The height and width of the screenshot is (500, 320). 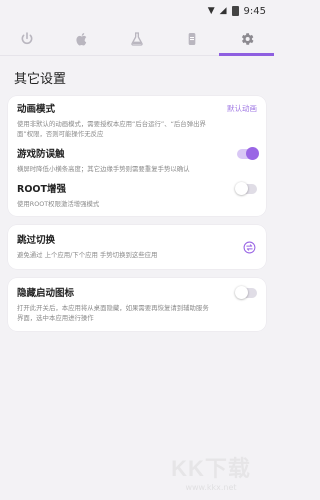 I want to click on game-guard-toggle, so click(x=248, y=153).